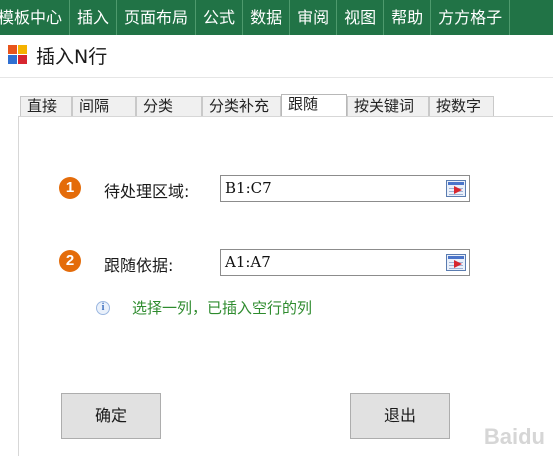 This screenshot has height=456, width=553. Describe the element at coordinates (169, 106) in the screenshot. I see `tab-category: 分类` at that location.